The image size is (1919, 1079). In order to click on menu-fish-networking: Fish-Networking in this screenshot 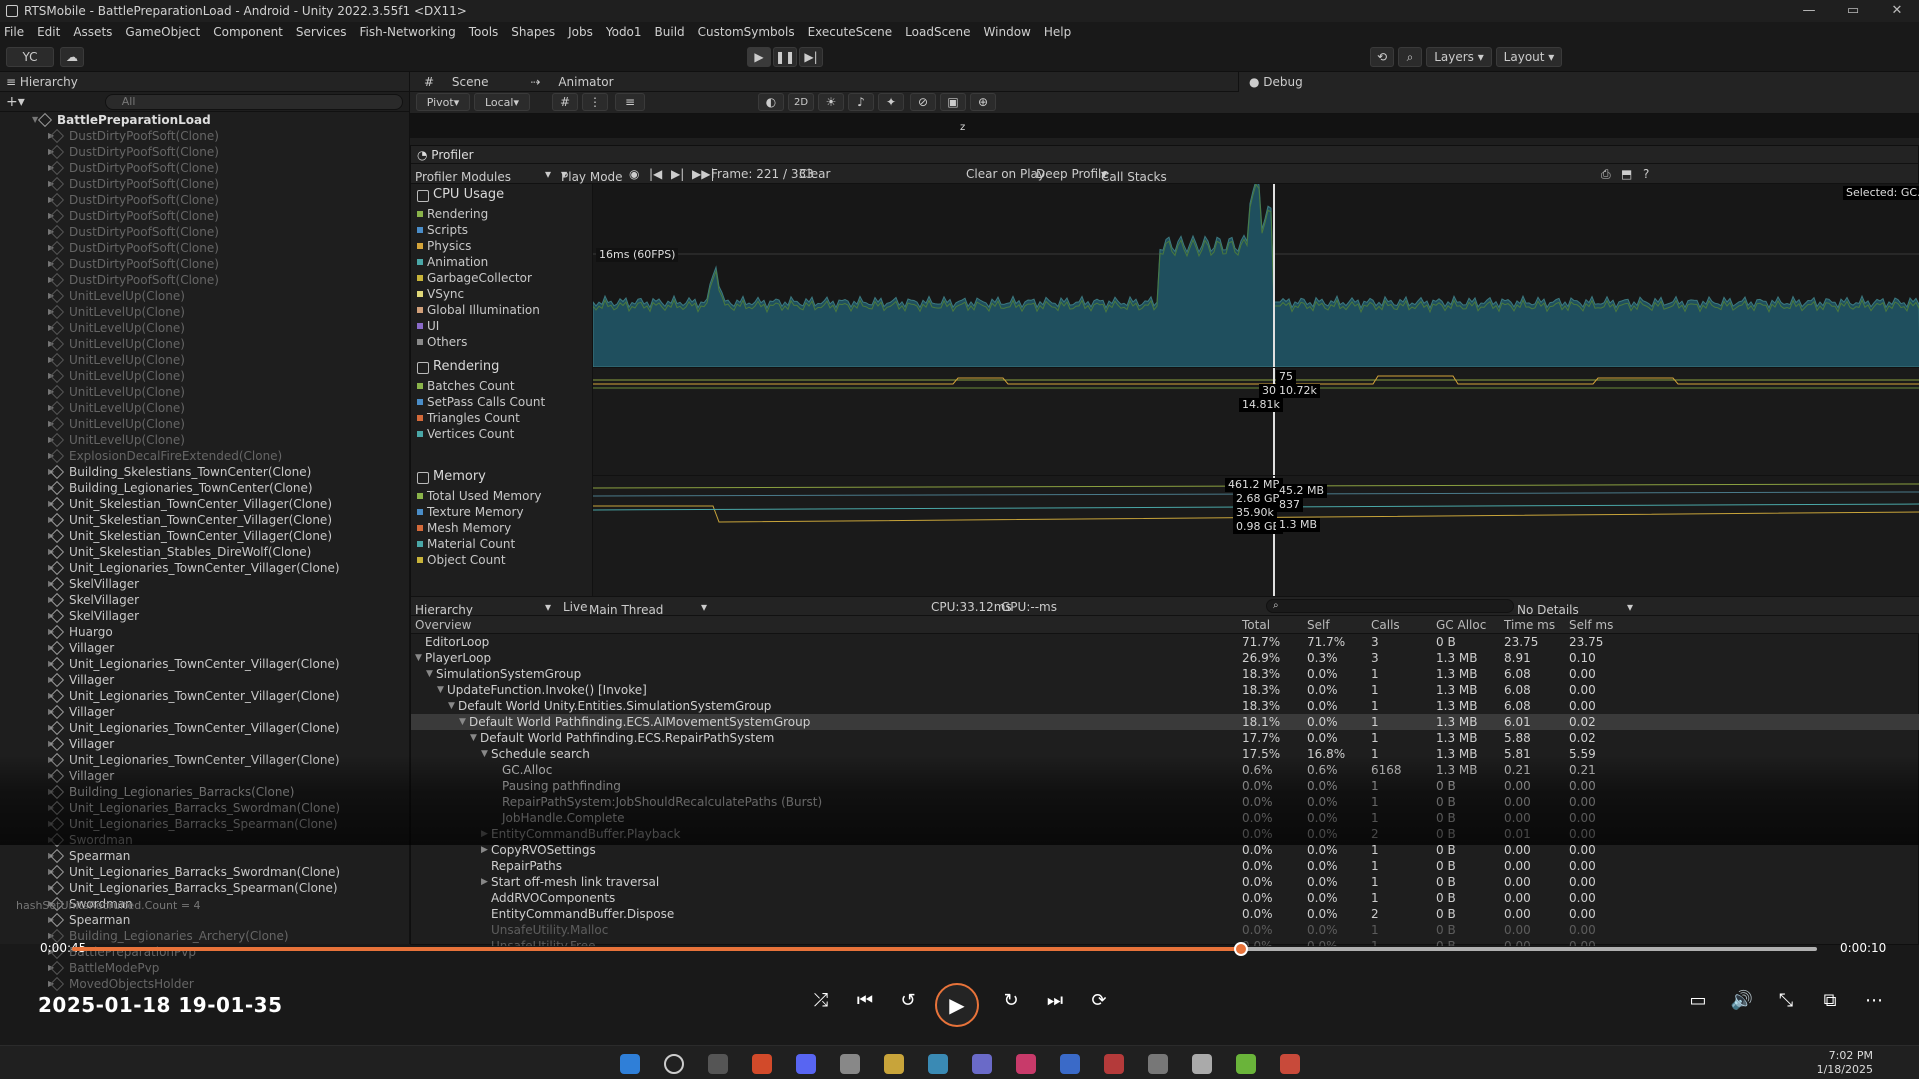, I will do `click(408, 32)`.